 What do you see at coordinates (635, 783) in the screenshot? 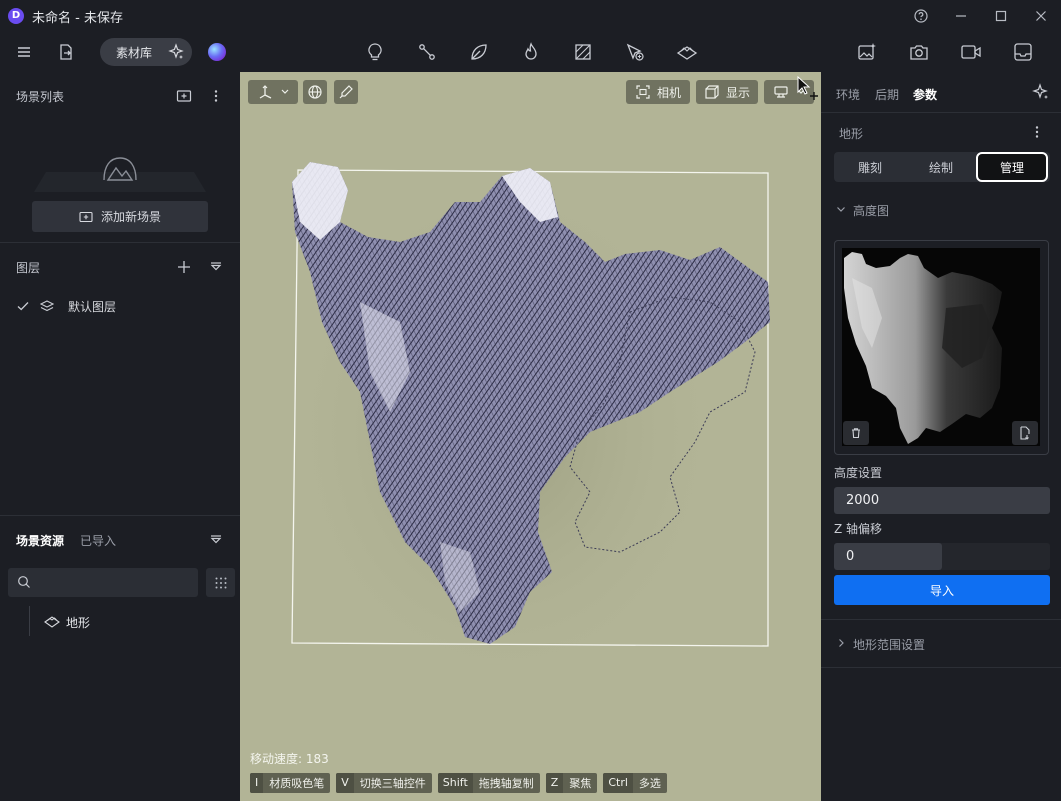
I see `shortcut-chip: Ctrl 多选` at bounding box center [635, 783].